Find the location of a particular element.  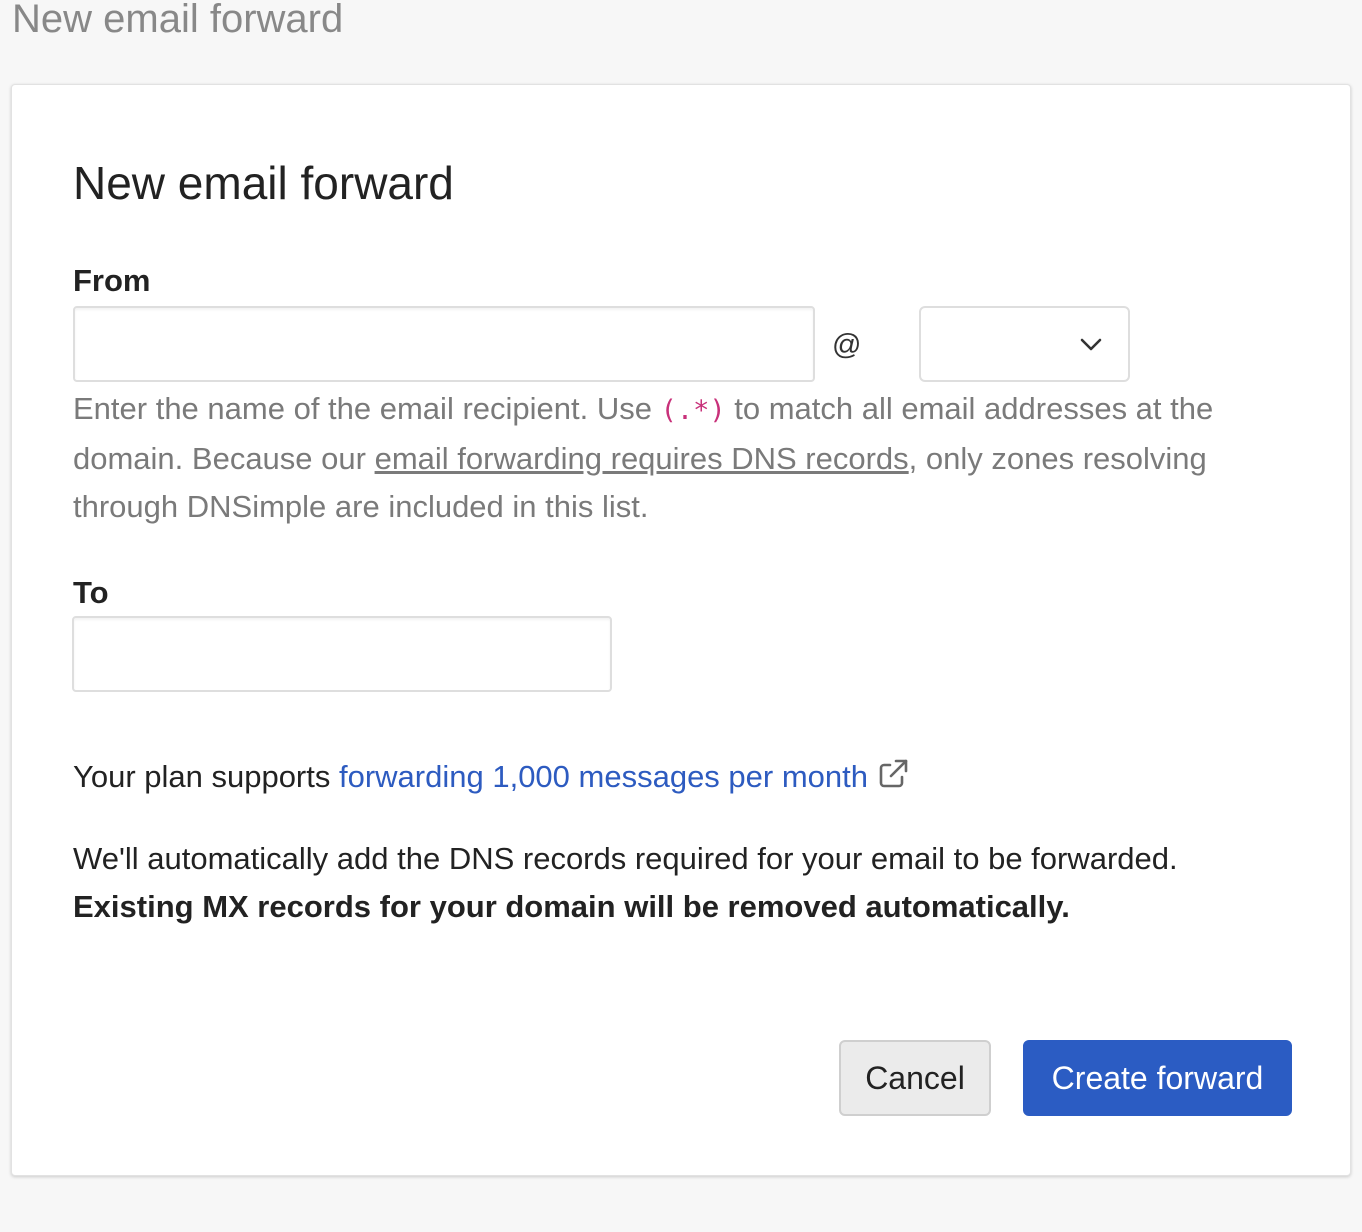

from-label: From is located at coordinates (112, 280).